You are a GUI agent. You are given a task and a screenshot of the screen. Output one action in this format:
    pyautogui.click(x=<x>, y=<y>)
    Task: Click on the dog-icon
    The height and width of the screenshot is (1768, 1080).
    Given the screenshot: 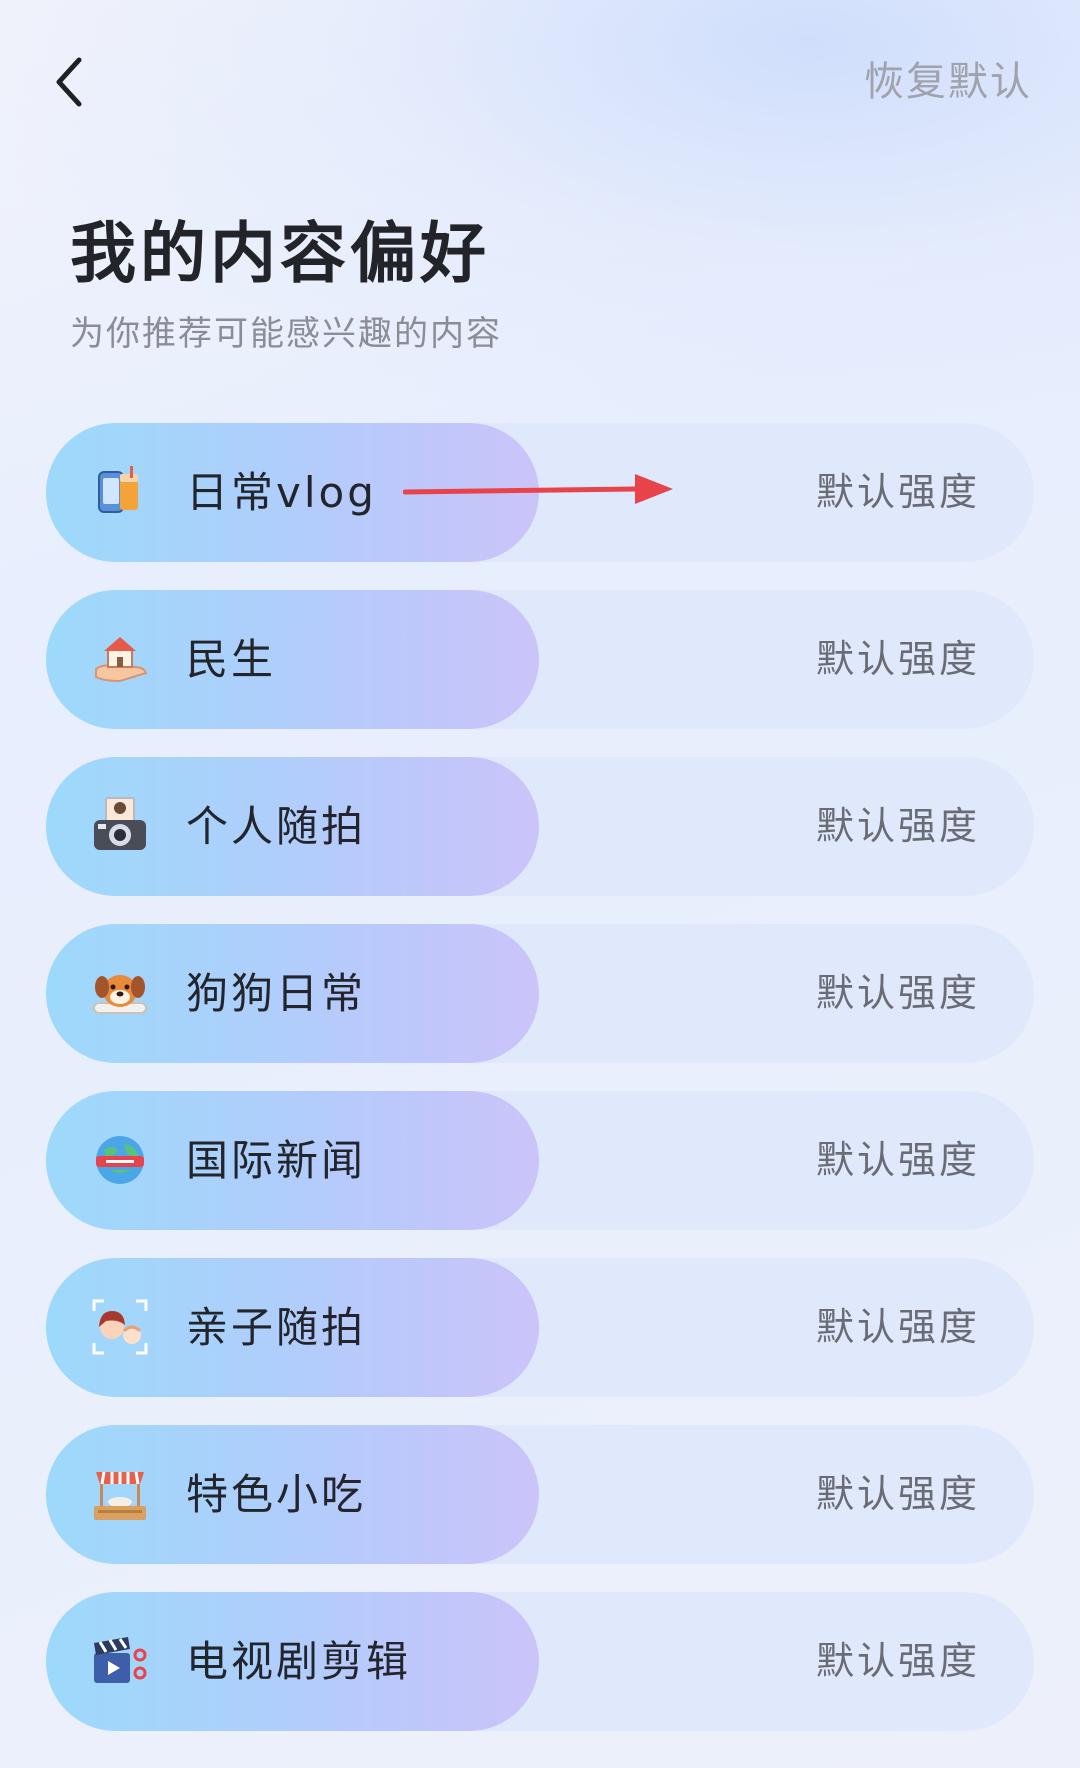 What is the action you would take?
    pyautogui.click(x=120, y=993)
    